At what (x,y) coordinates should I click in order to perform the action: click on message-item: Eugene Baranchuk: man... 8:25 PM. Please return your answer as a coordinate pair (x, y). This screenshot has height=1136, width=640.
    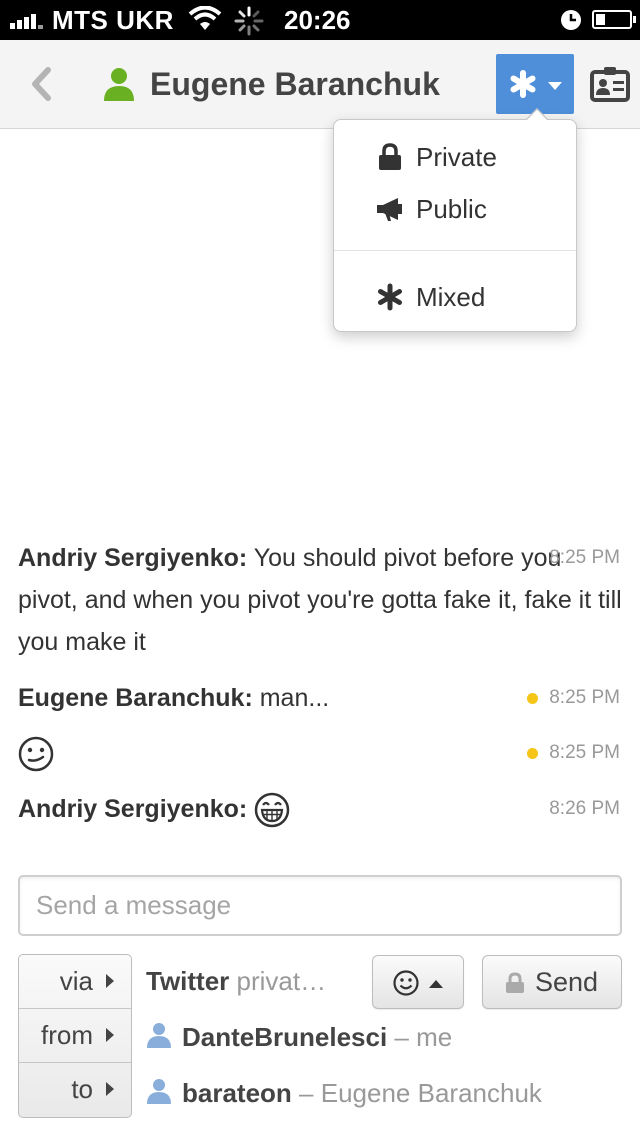
    Looking at the image, I should click on (320, 698).